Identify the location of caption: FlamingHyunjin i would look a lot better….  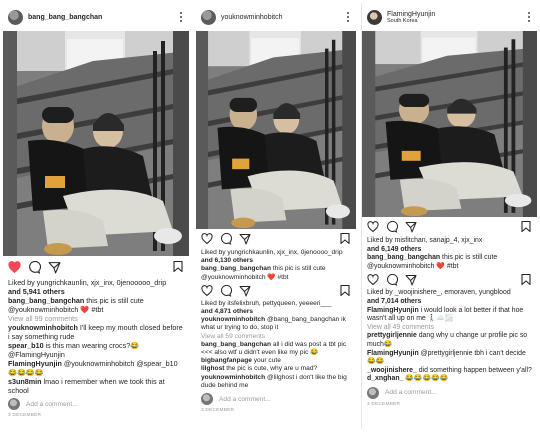
(445, 314).